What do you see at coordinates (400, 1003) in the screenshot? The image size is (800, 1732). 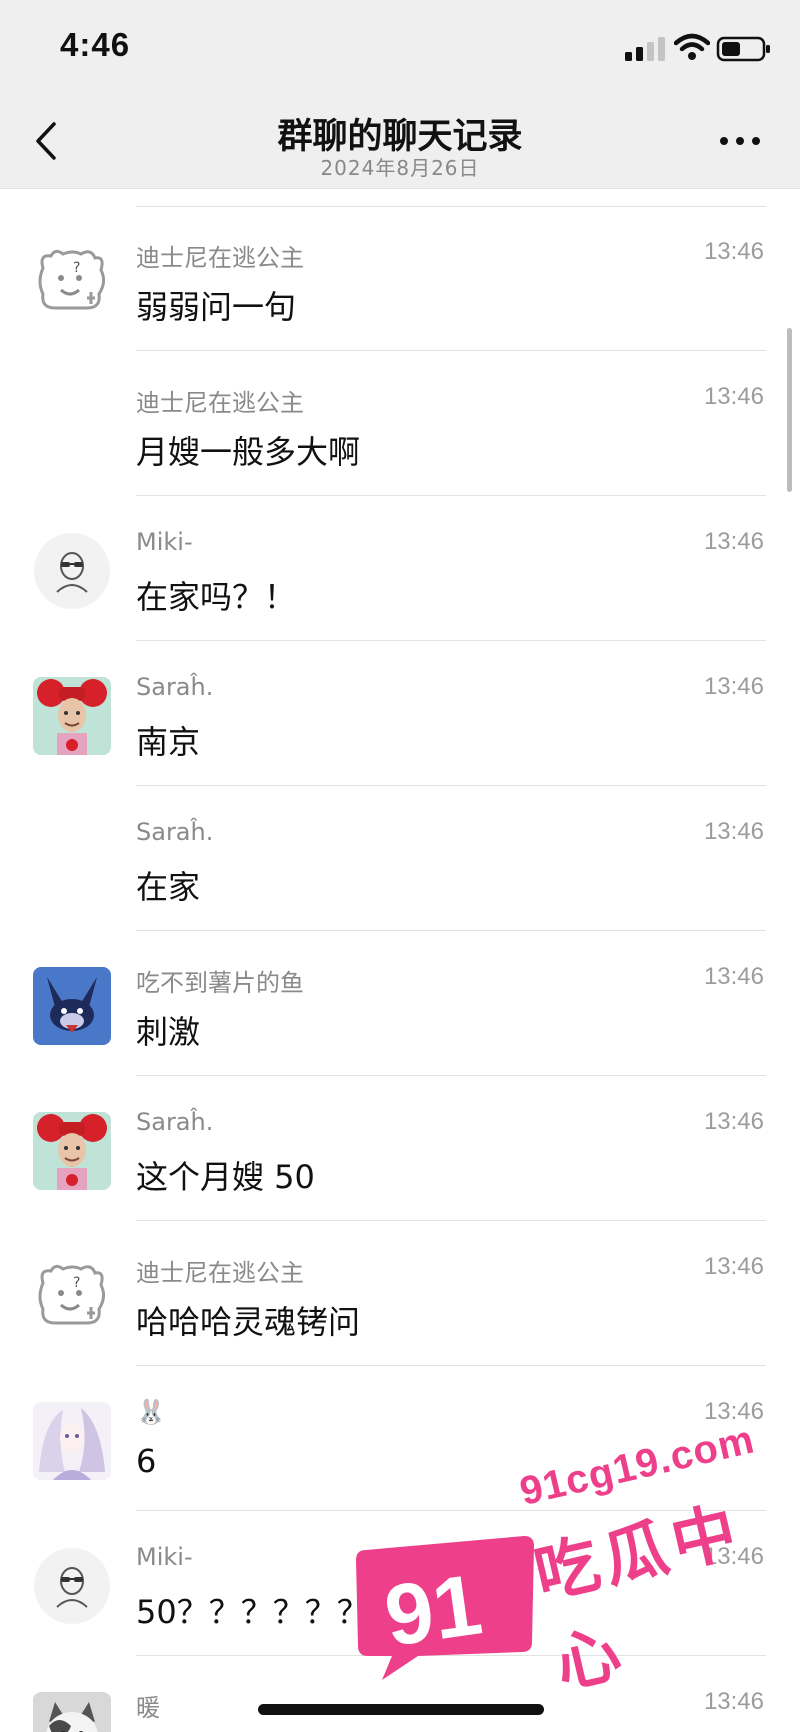 I see `chat-message-item: 吃不到薯片的鱼 13:46 刺激` at bounding box center [400, 1003].